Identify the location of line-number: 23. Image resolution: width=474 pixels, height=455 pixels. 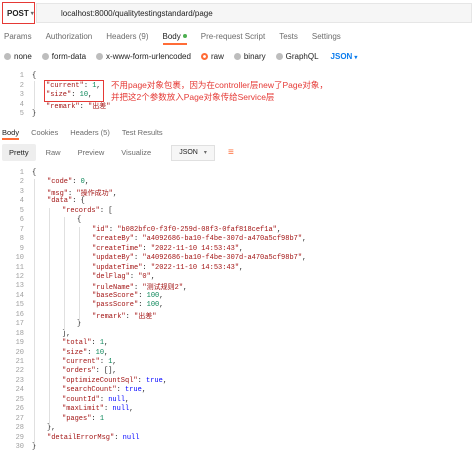
(19, 380).